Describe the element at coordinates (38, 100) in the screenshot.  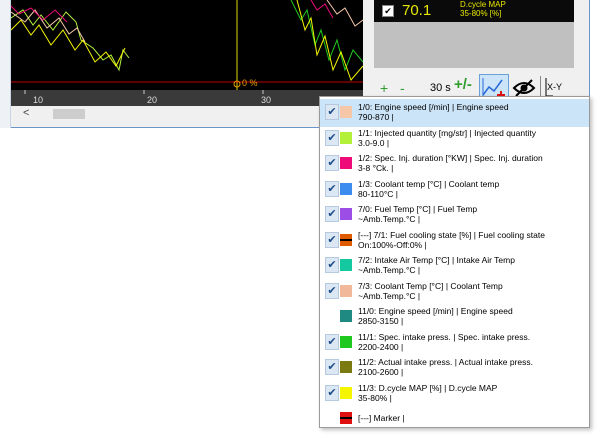
I see `x-tick-label: 10` at that location.